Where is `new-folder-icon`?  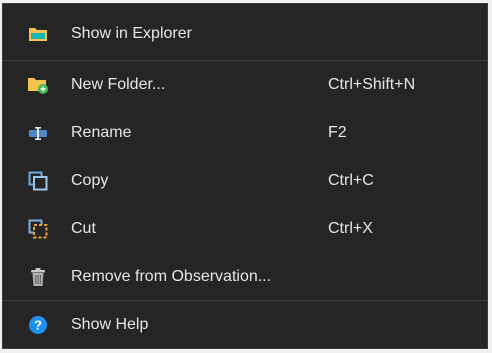
new-folder-icon is located at coordinates (38, 85).